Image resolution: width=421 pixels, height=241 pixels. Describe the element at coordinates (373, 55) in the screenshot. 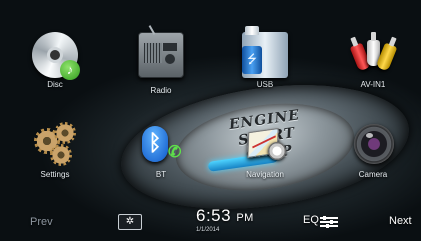

I see `av-plugs-icon` at that location.